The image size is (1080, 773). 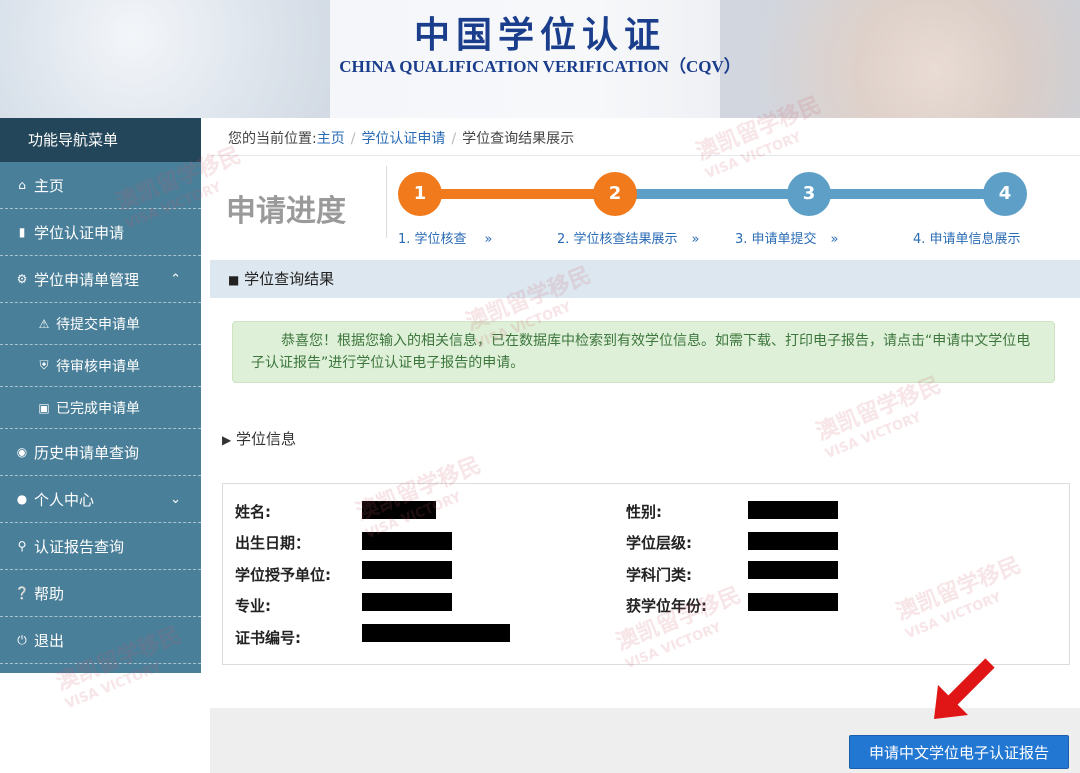 What do you see at coordinates (175, 279) in the screenshot?
I see `chevron-up-icon: ⌃` at bounding box center [175, 279].